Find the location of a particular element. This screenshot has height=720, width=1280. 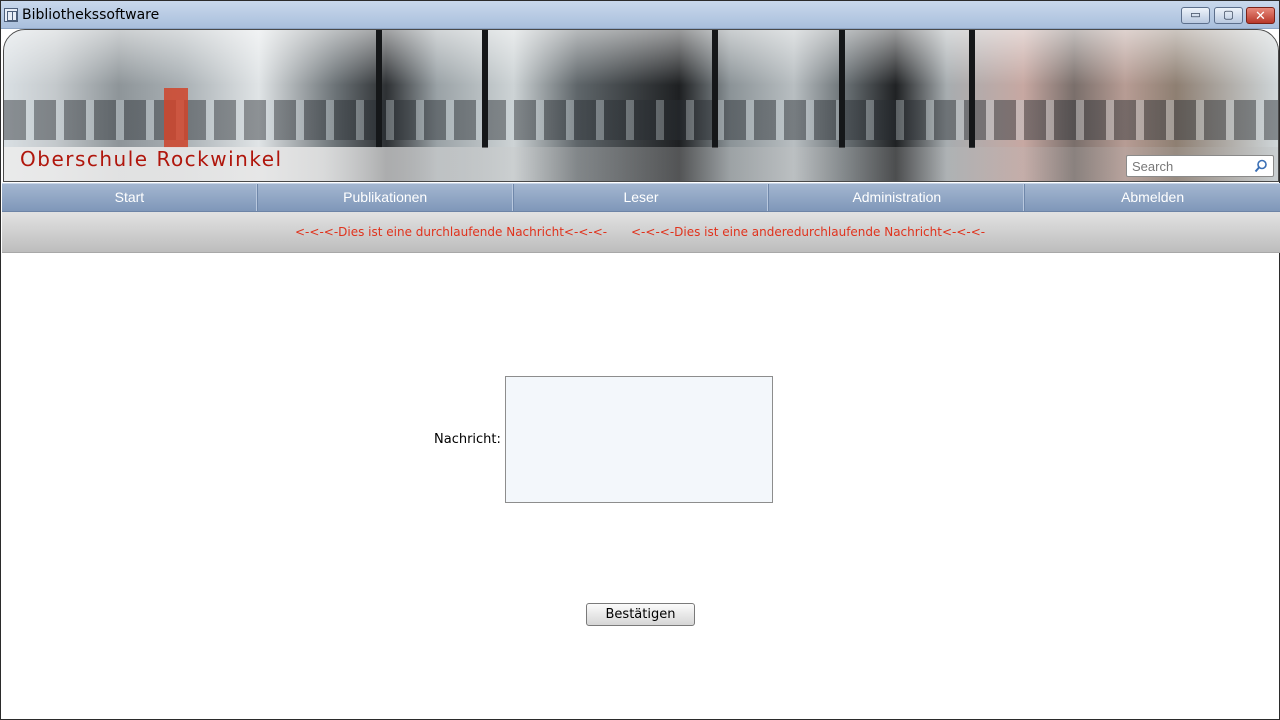

close-icon: ✕ is located at coordinates (1260, 15).